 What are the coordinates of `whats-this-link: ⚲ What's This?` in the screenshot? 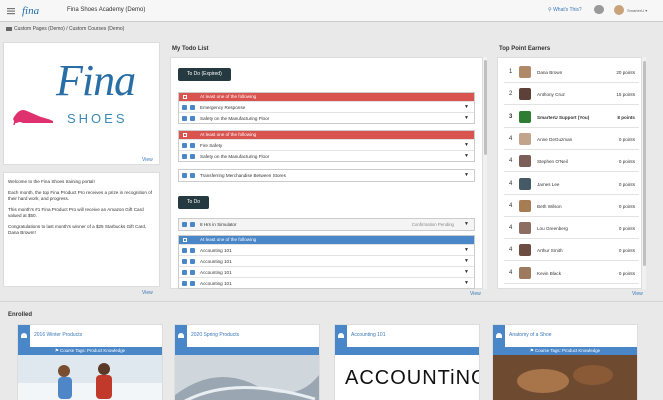 It's located at (565, 10).